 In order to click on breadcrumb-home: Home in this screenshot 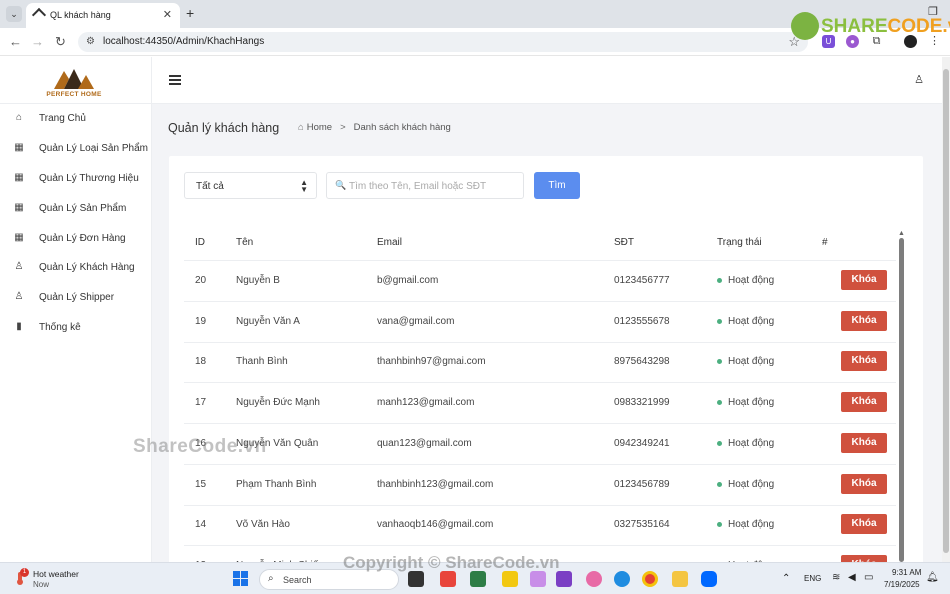, I will do `click(319, 127)`.